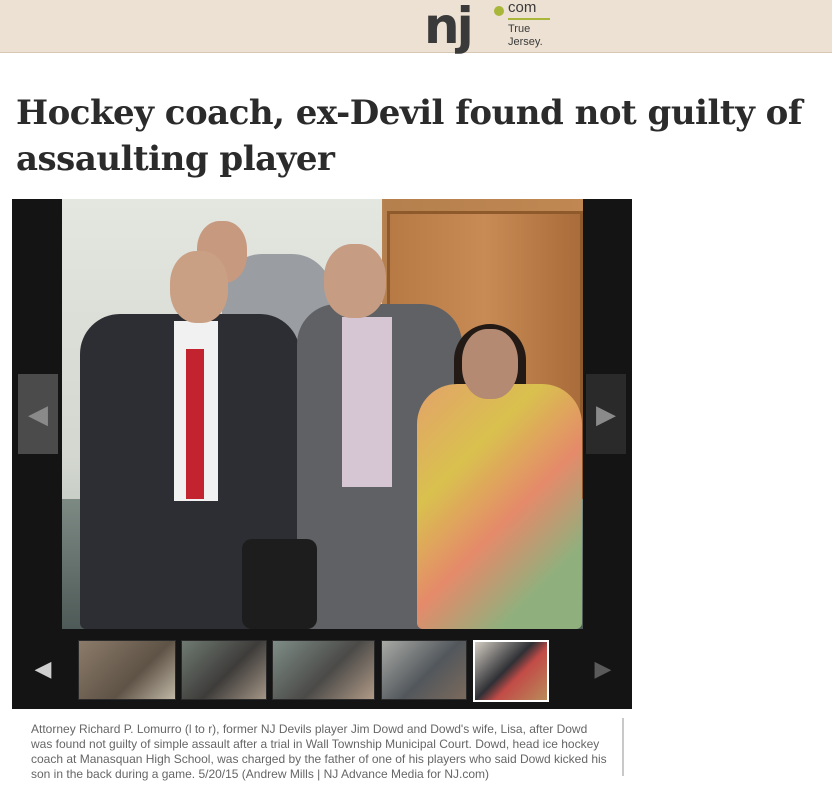 The width and height of the screenshot is (832, 787). I want to click on logo-tagline-true: True, so click(519, 29).